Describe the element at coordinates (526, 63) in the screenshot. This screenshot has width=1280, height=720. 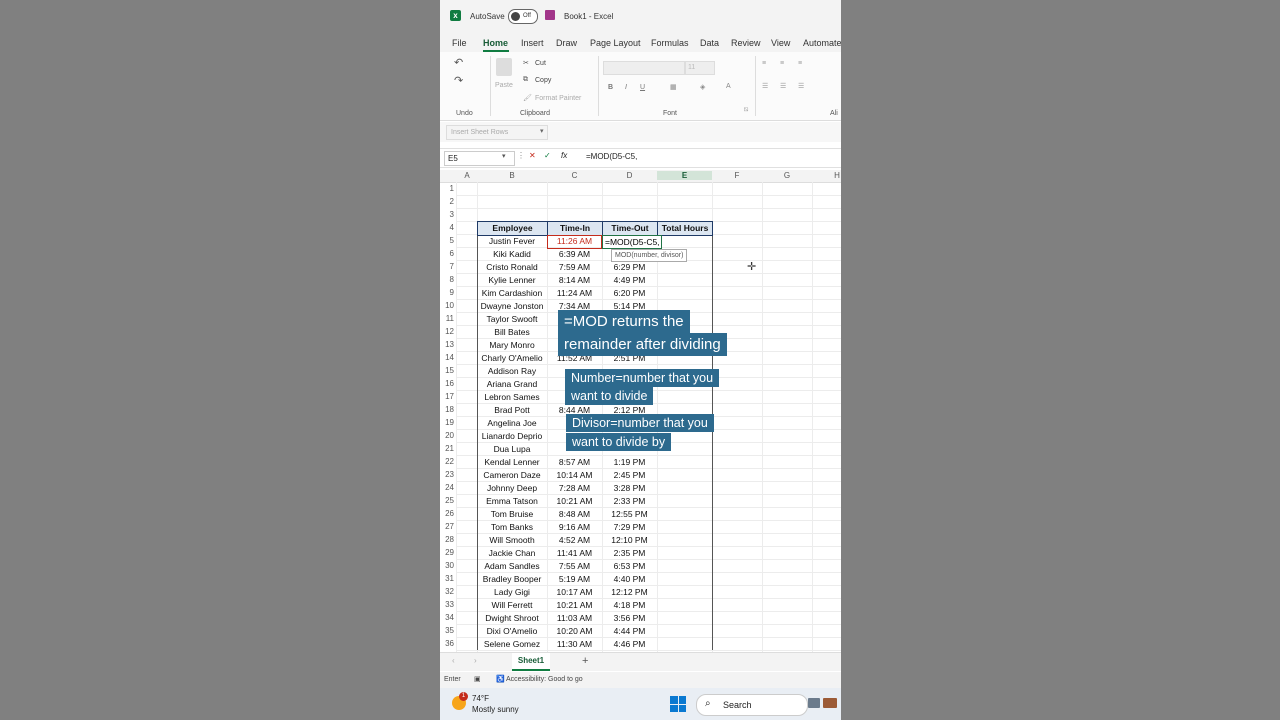
I see `cut-icon: ✂` at that location.